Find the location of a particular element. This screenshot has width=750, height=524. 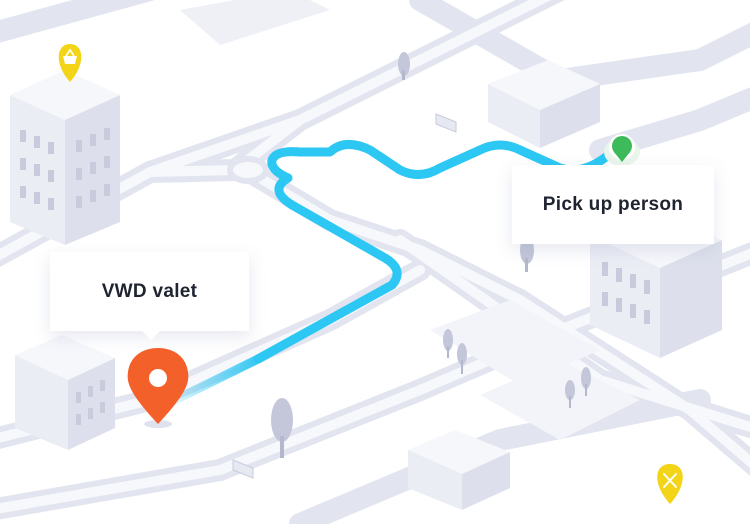

pickup-label: Pick up person is located at coordinates (613, 204).